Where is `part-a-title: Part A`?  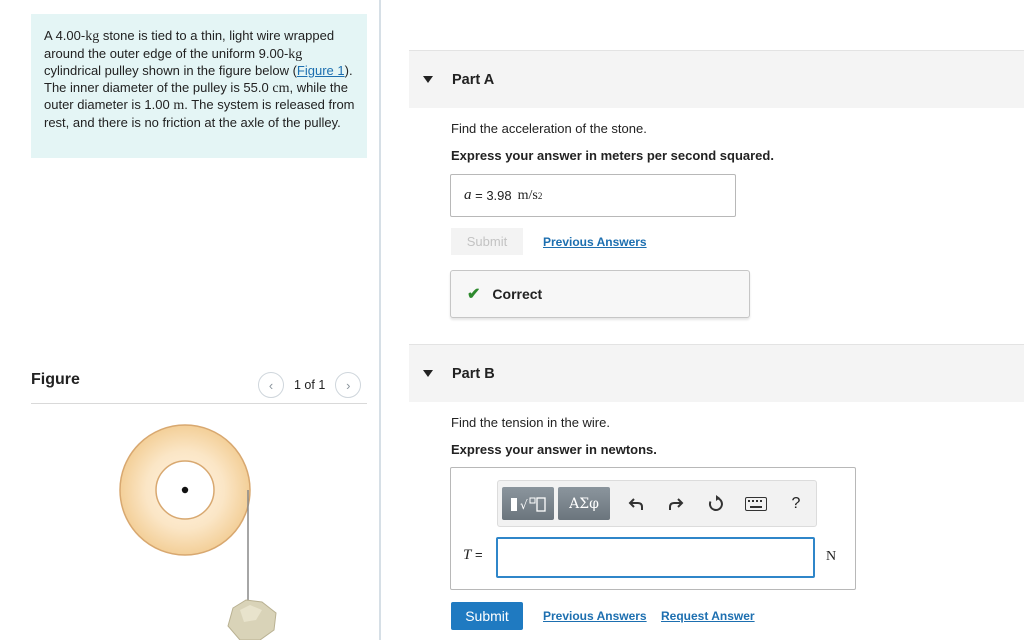 part-a-title: Part A is located at coordinates (473, 79).